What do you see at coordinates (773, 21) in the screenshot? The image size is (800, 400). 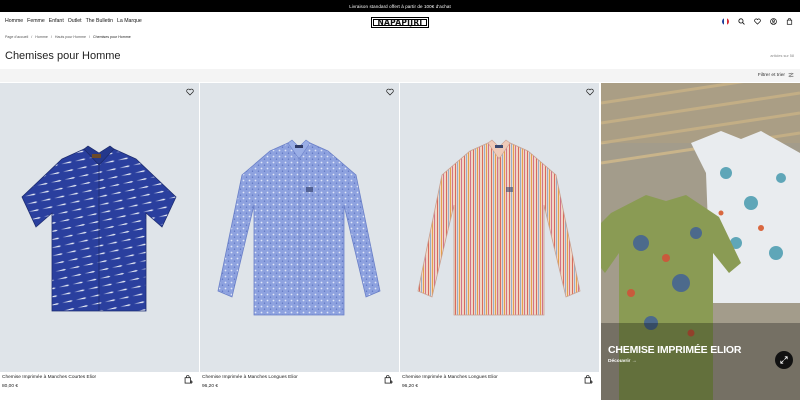 I see `account-icon` at bounding box center [773, 21].